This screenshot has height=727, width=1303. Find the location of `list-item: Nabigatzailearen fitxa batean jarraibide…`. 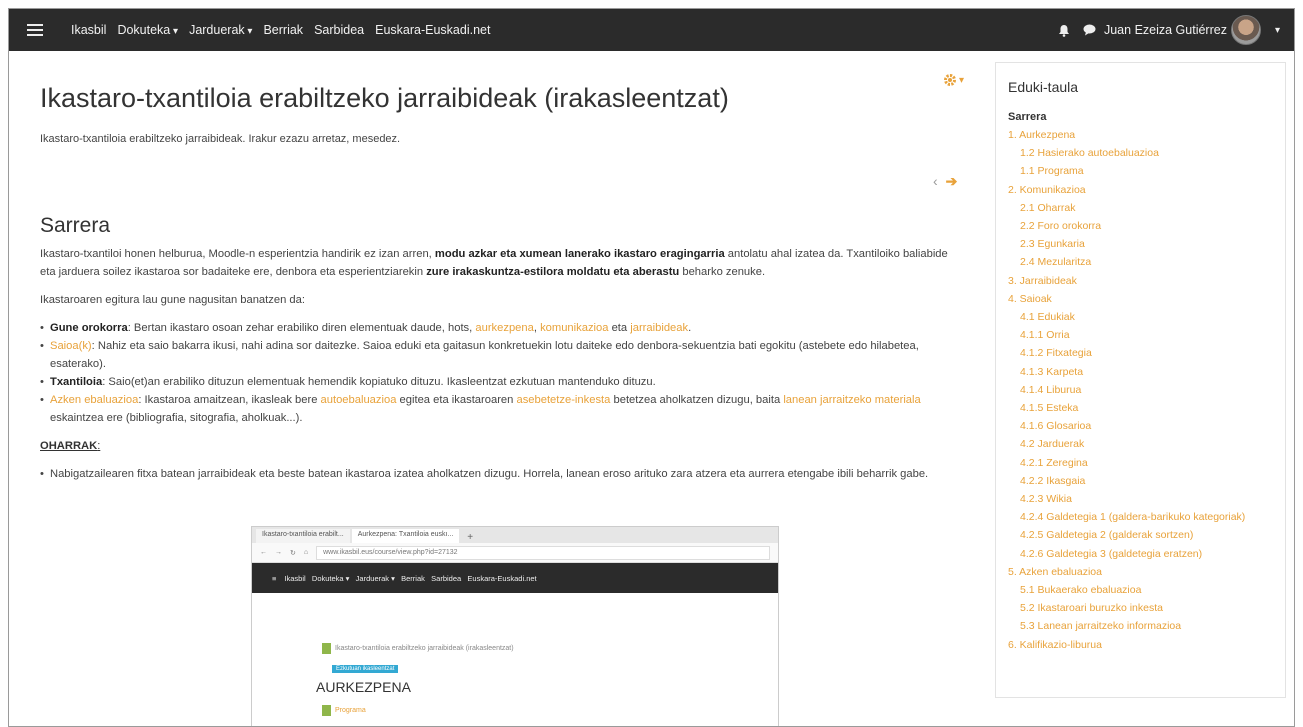

list-item: Nabigatzailearen fitxa batean jarraibide… is located at coordinates (500, 474).